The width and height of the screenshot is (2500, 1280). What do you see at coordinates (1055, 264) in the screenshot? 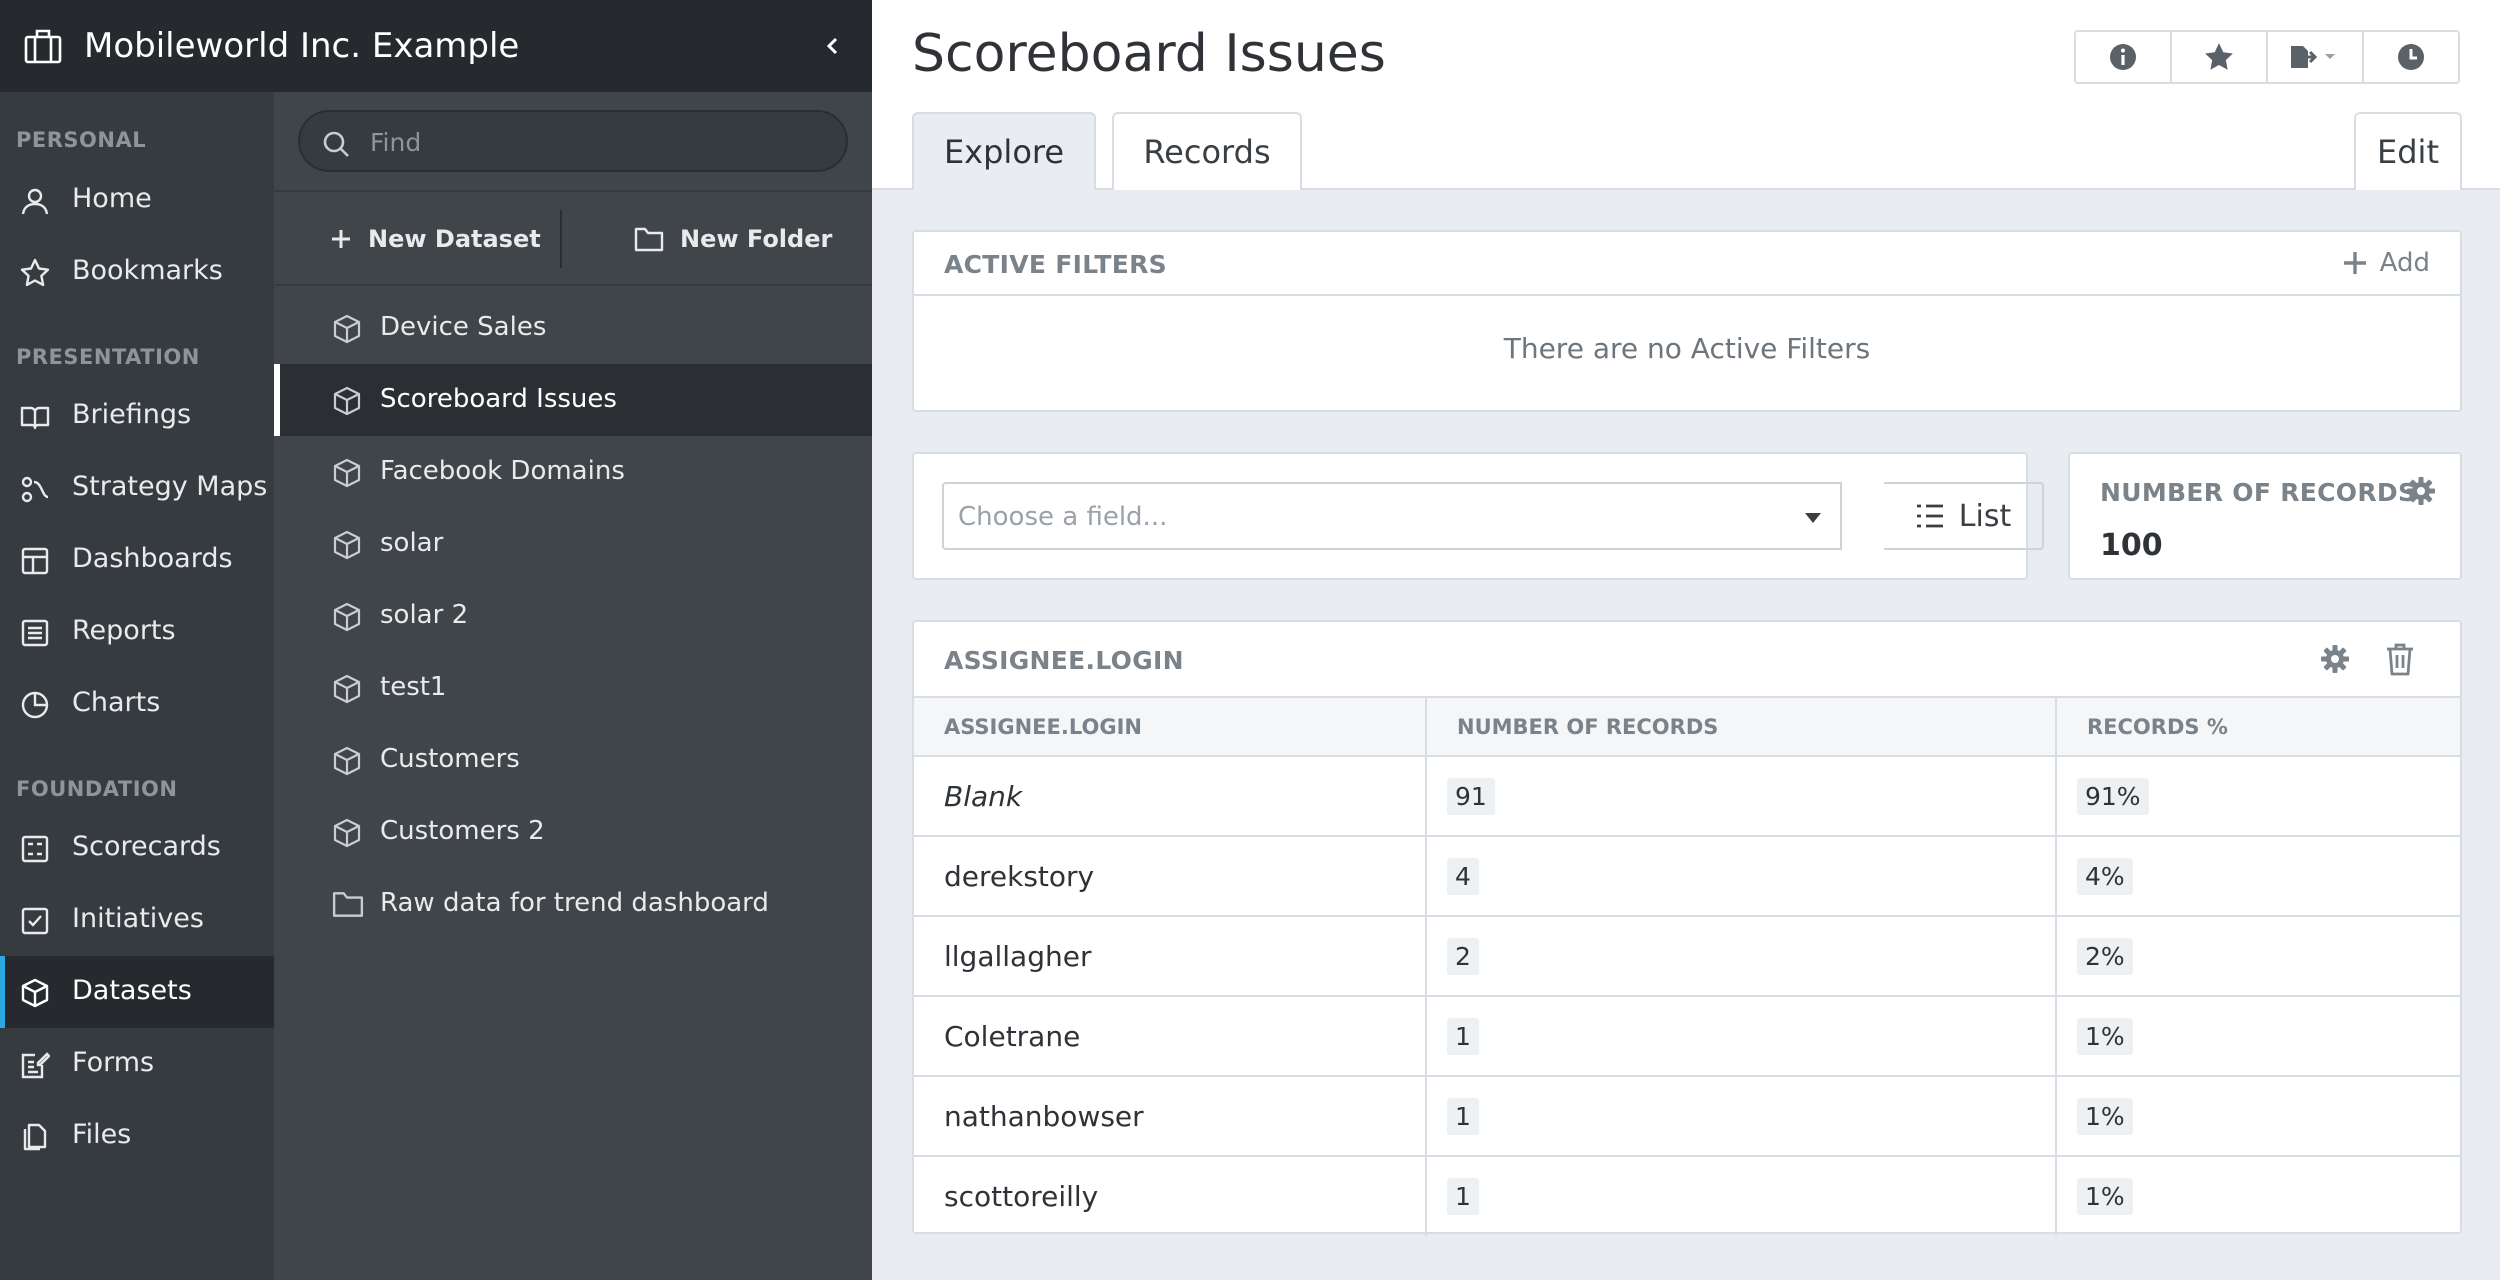
I see `active-filters-title: ACTIVE FILTERS` at bounding box center [1055, 264].